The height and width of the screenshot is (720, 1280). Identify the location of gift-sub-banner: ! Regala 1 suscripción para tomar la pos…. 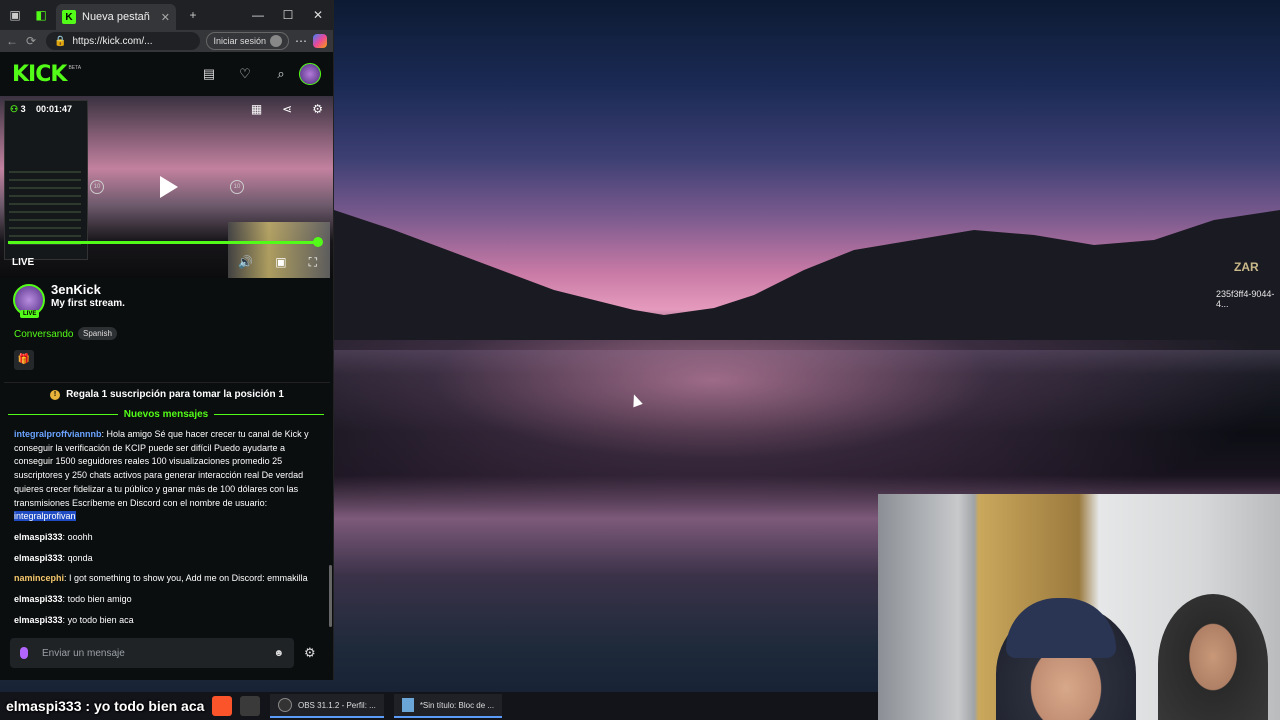
(167, 394).